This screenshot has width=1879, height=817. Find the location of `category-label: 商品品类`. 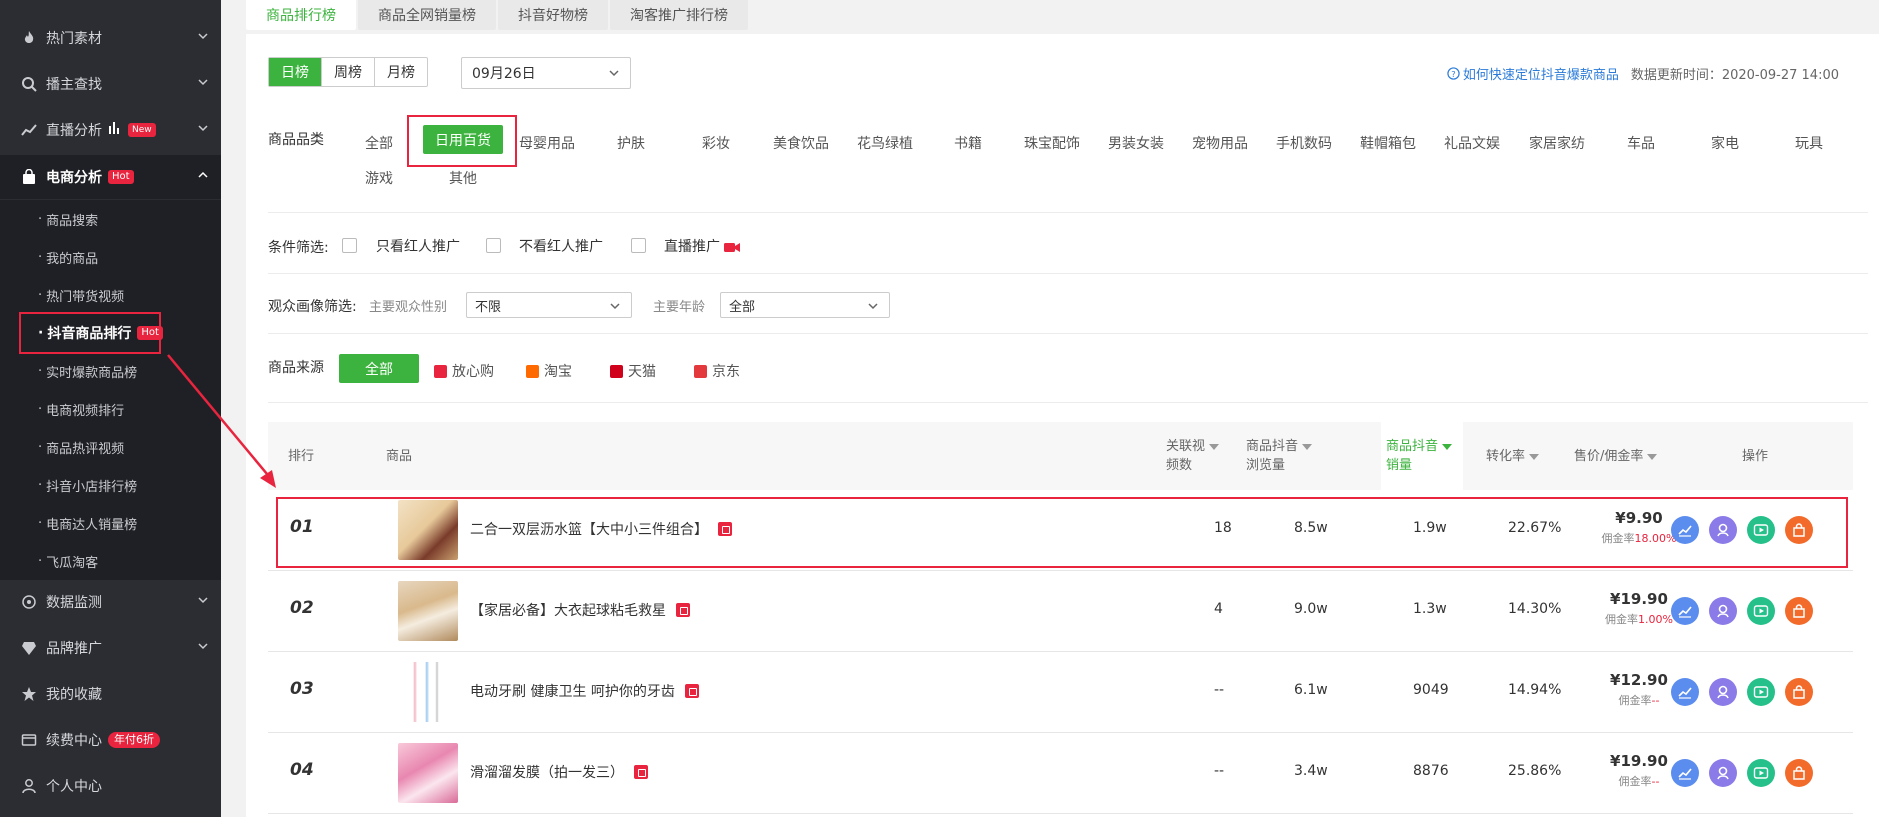

category-label: 商品品类 is located at coordinates (296, 140).